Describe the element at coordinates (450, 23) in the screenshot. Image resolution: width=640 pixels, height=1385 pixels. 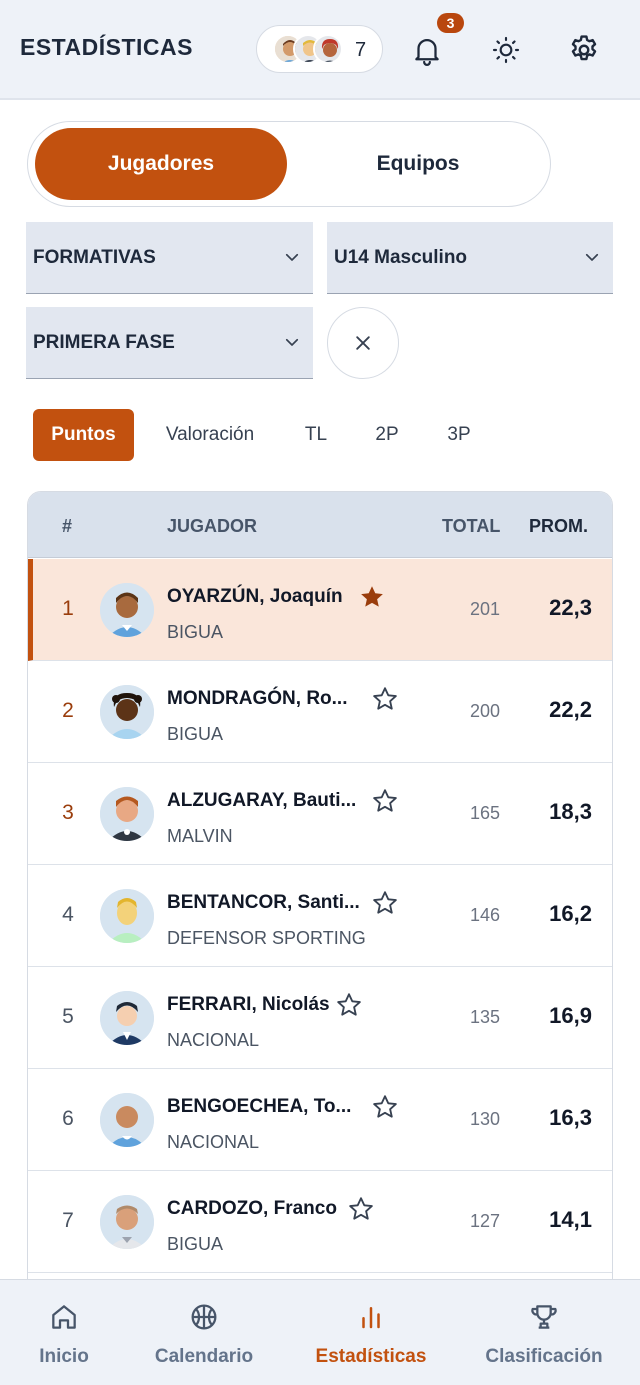
I see `notifications-badge: 3` at that location.